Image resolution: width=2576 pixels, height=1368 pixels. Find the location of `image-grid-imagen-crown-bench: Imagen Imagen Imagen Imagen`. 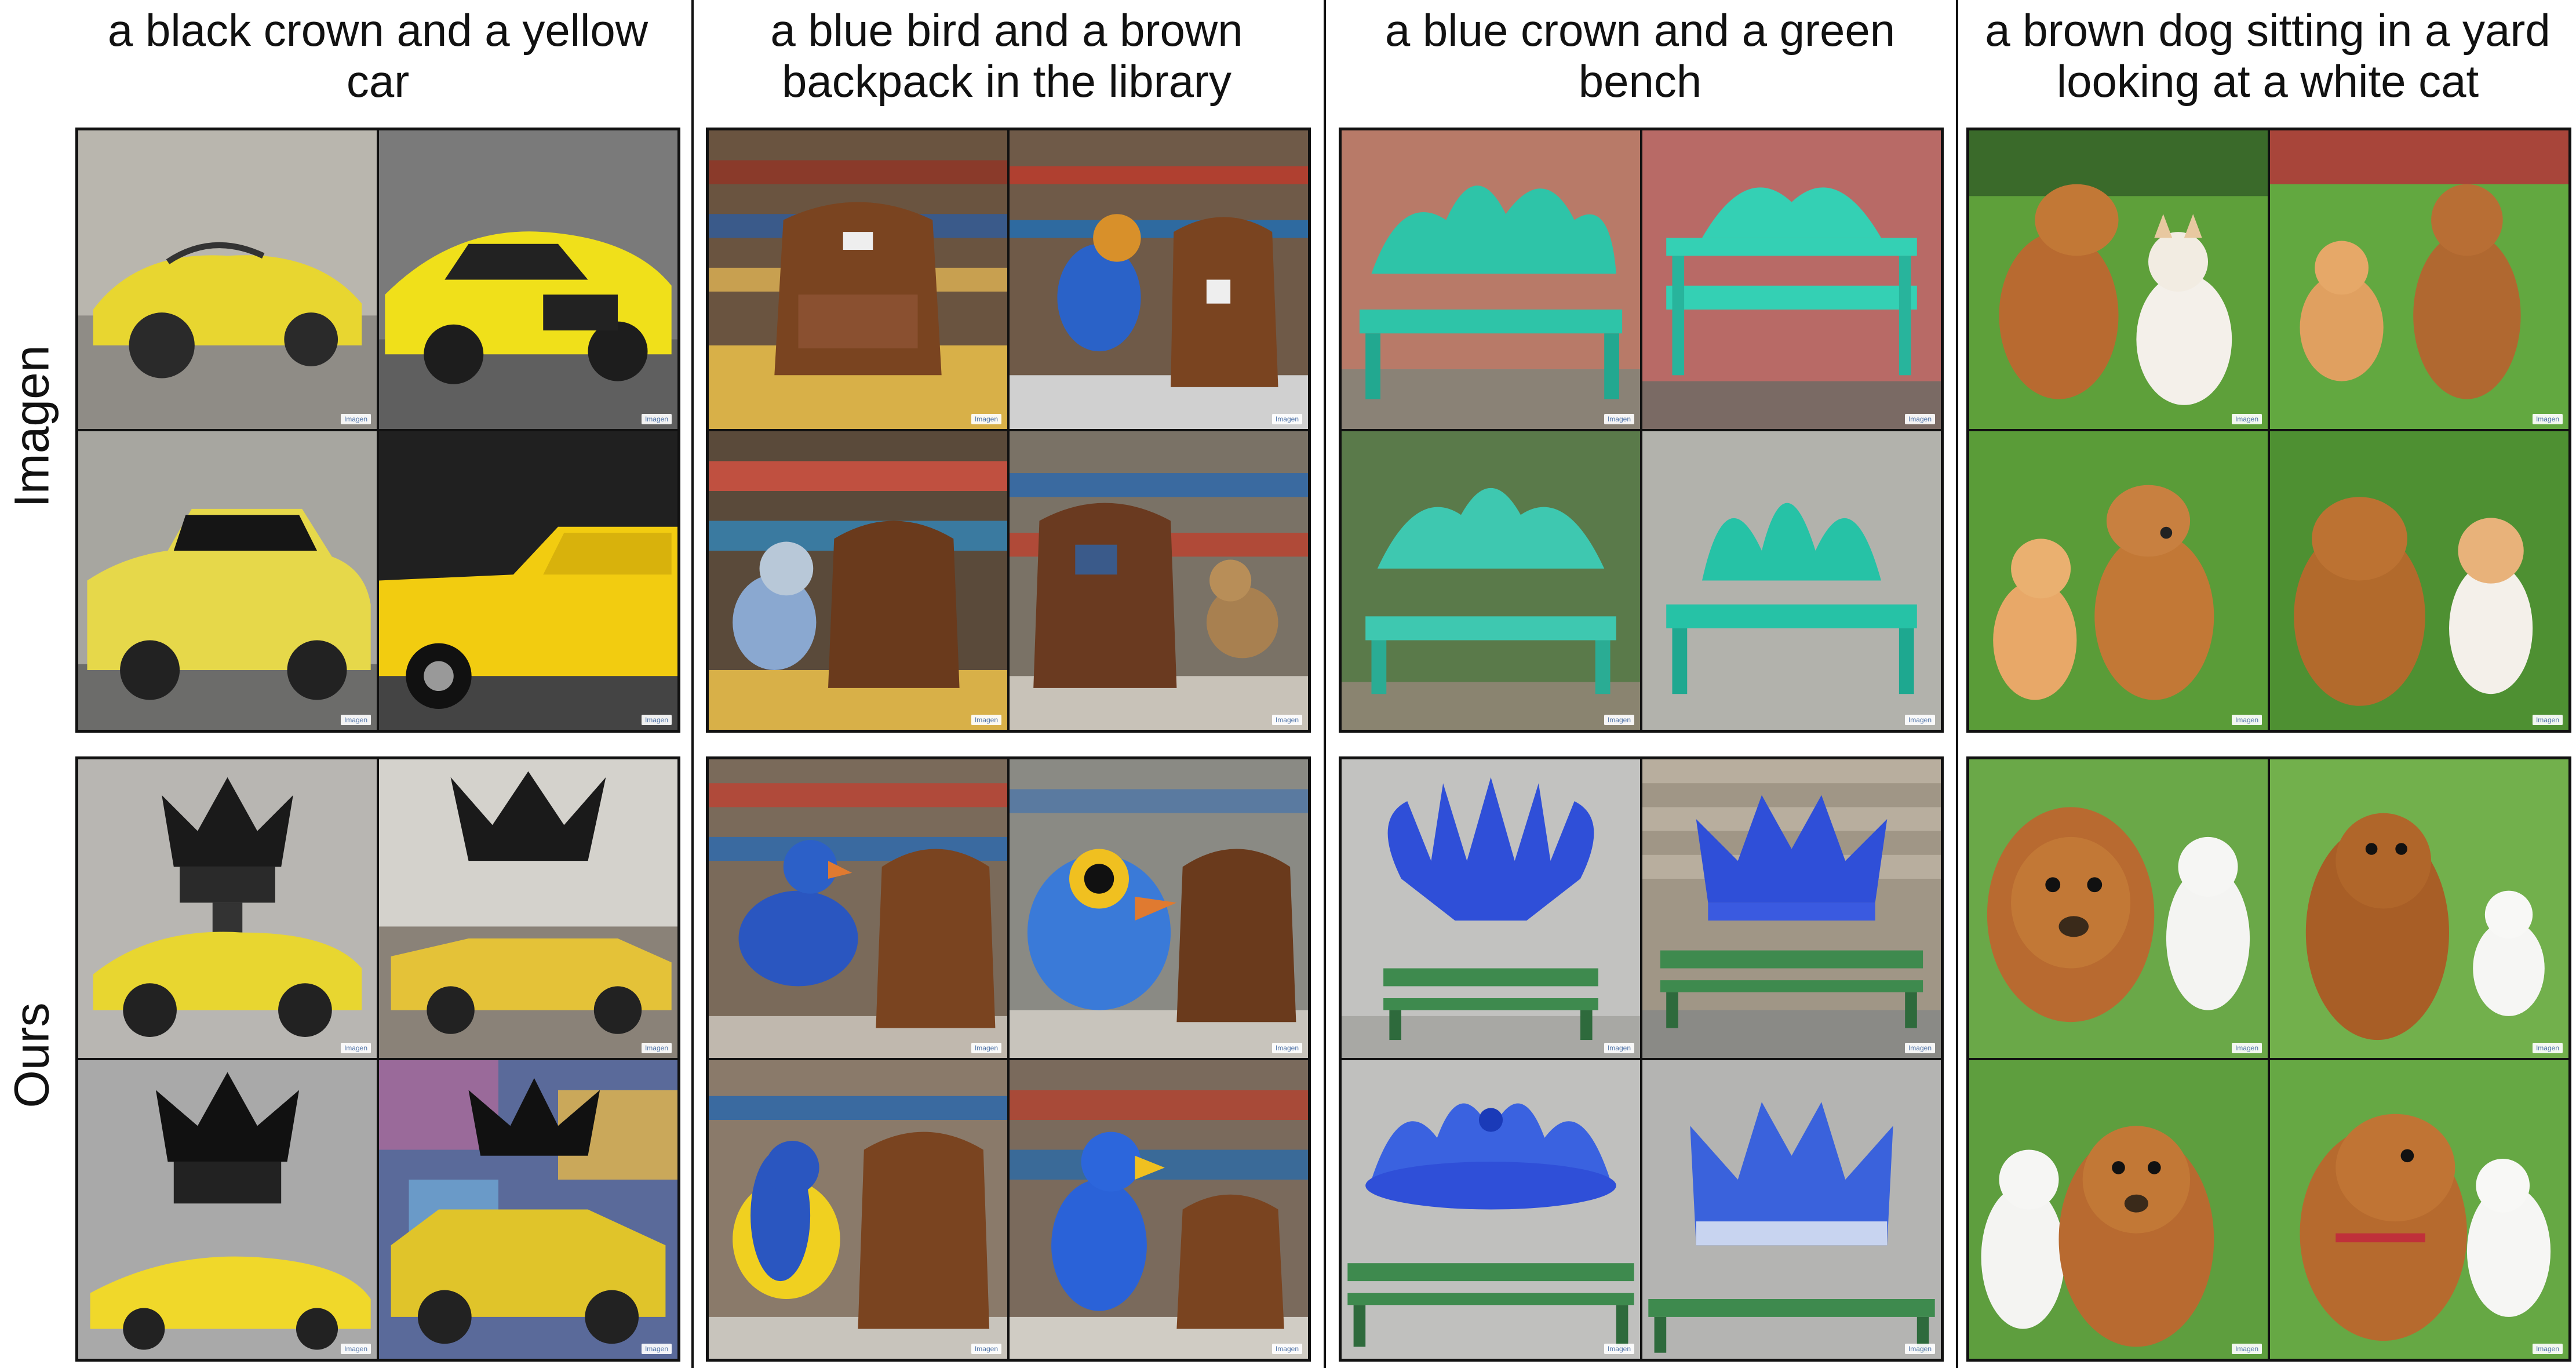

image-grid-imagen-crown-bench: Imagen Imagen Imagen Imagen is located at coordinates (1641, 430).